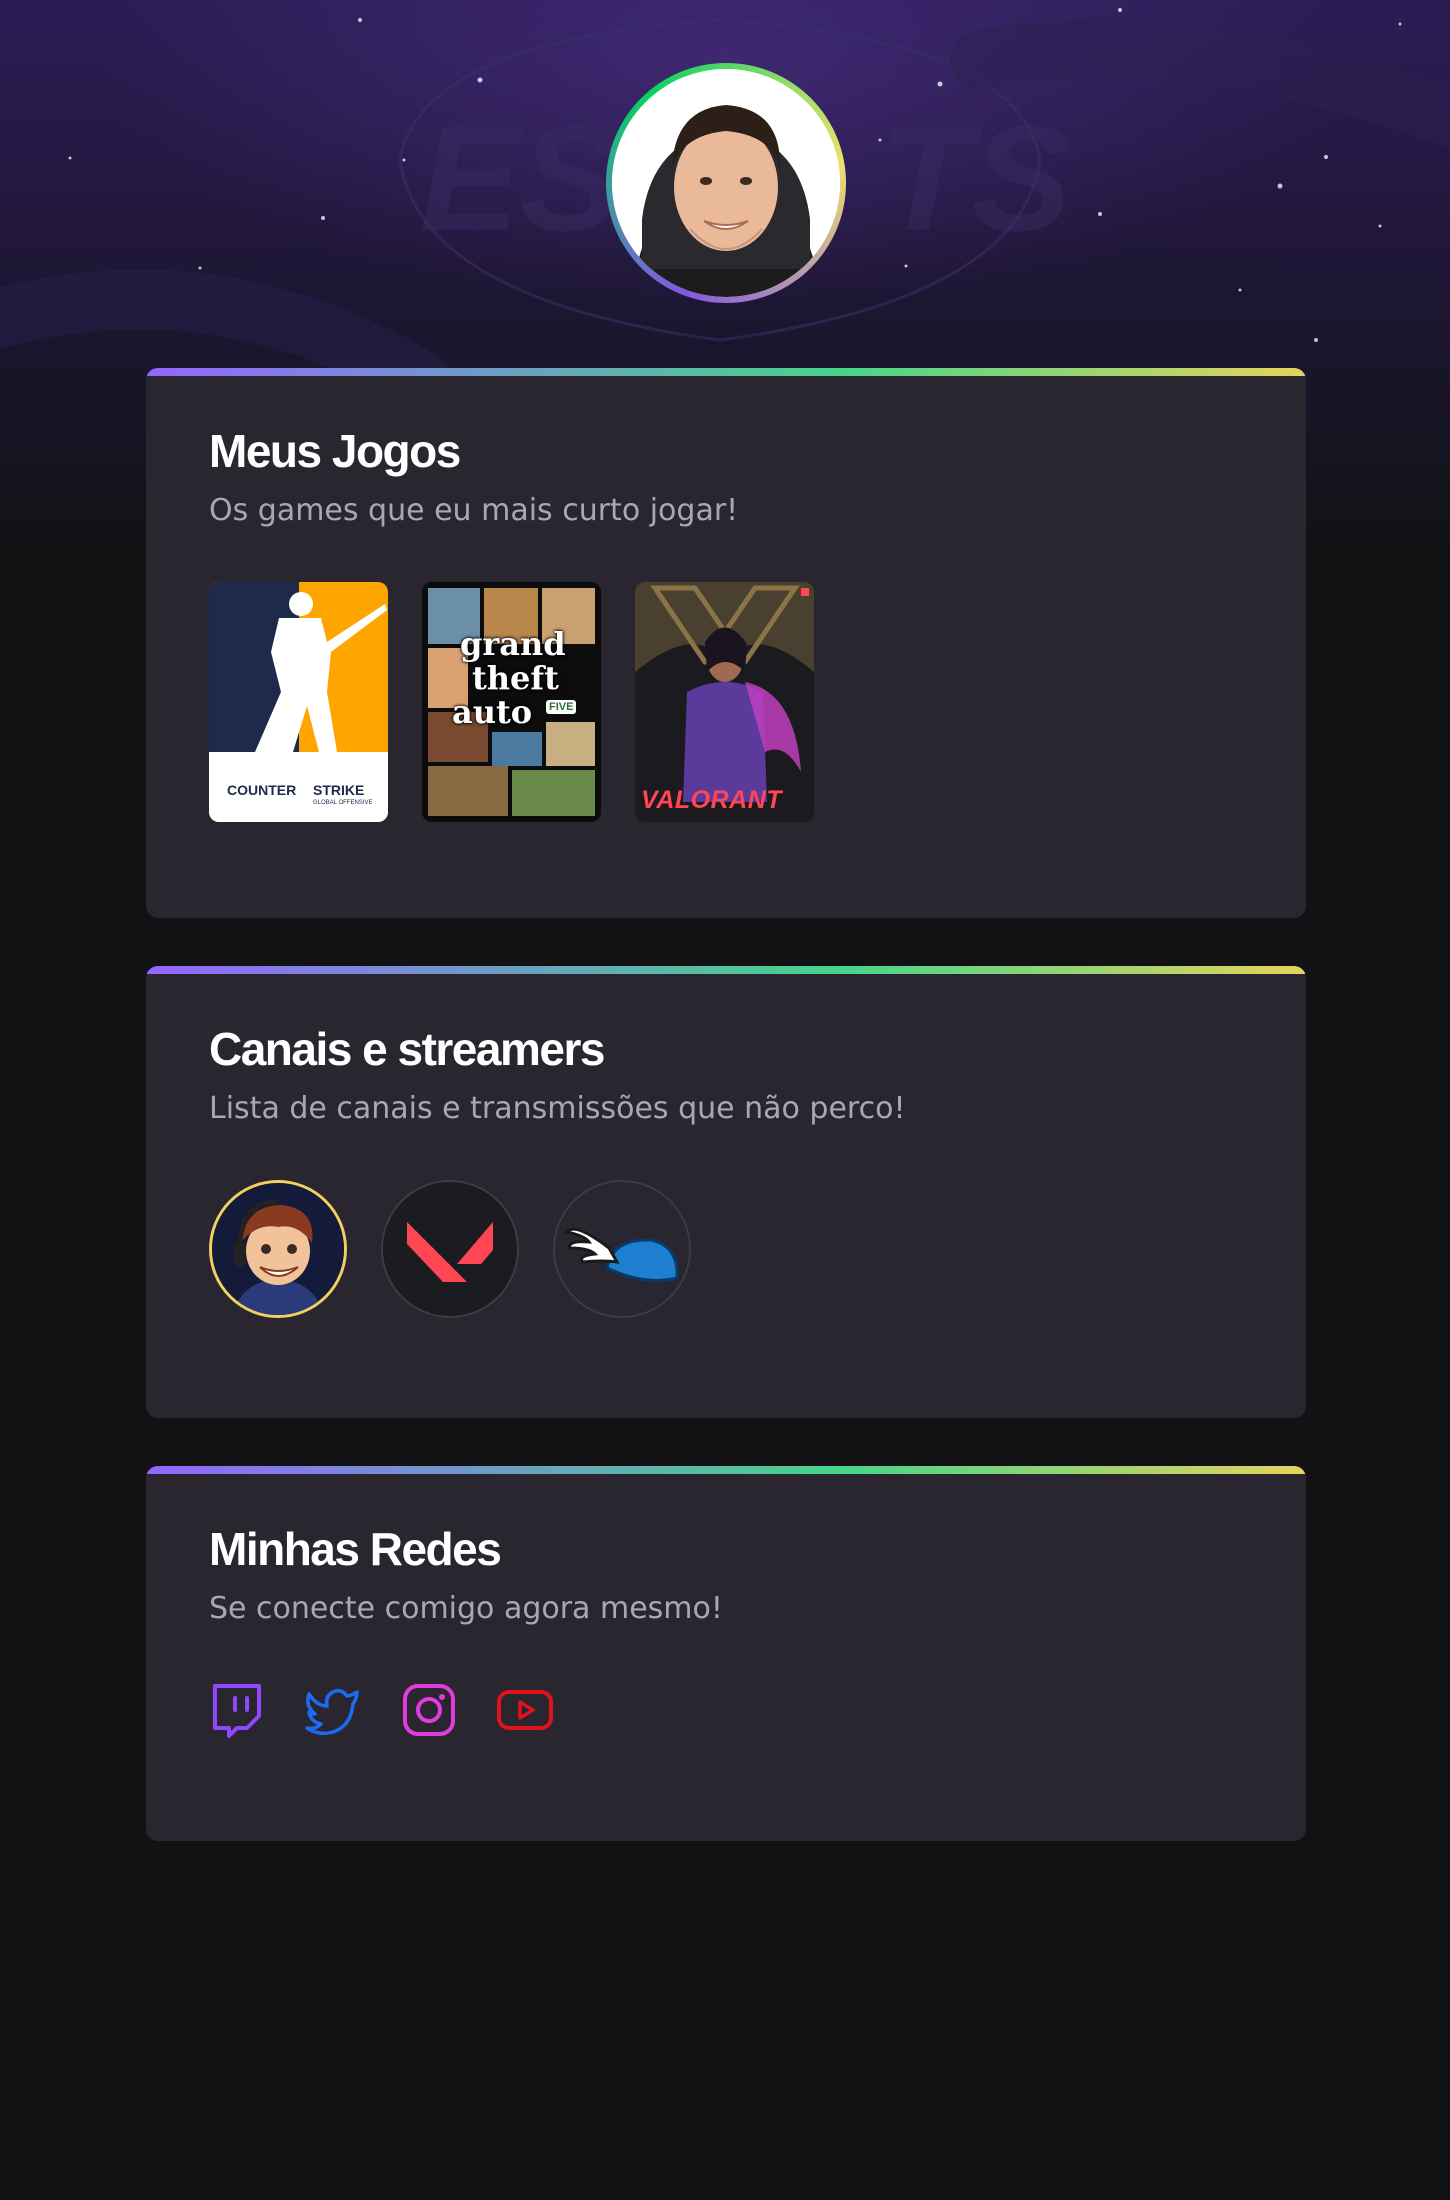  What do you see at coordinates (262, 790) in the screenshot?
I see `counter-strike-logo-text: COUNTER` at bounding box center [262, 790].